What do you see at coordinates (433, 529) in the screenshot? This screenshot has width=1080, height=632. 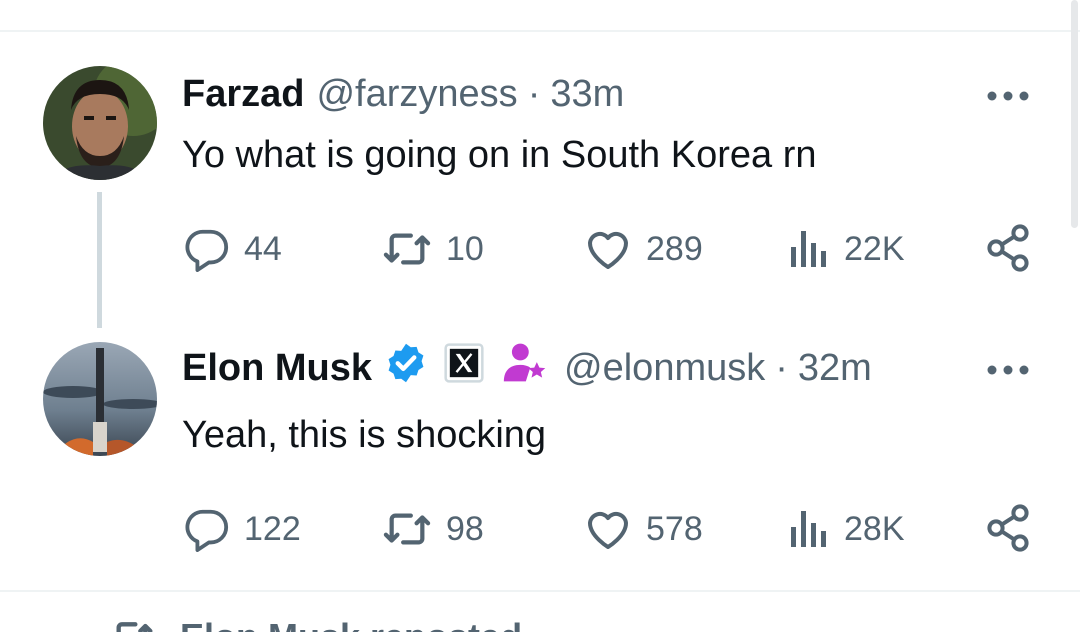 I see `repost-button: 98` at bounding box center [433, 529].